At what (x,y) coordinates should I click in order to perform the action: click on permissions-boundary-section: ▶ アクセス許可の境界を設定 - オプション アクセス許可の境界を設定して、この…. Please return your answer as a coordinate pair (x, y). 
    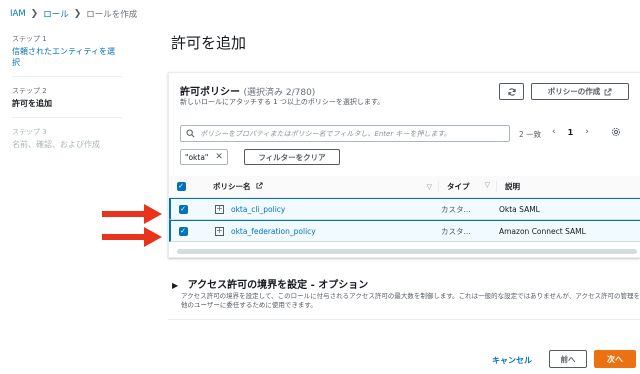
    Looking at the image, I should click on (404, 294).